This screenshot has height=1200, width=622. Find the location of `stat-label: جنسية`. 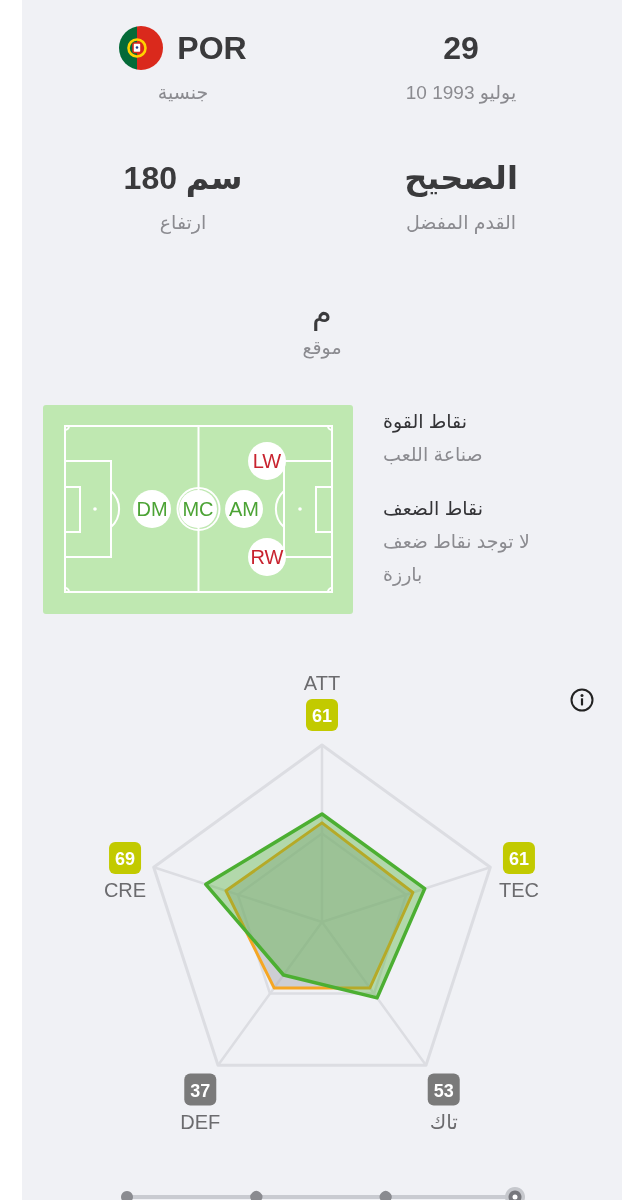

stat-label: جنسية is located at coordinates (183, 93).